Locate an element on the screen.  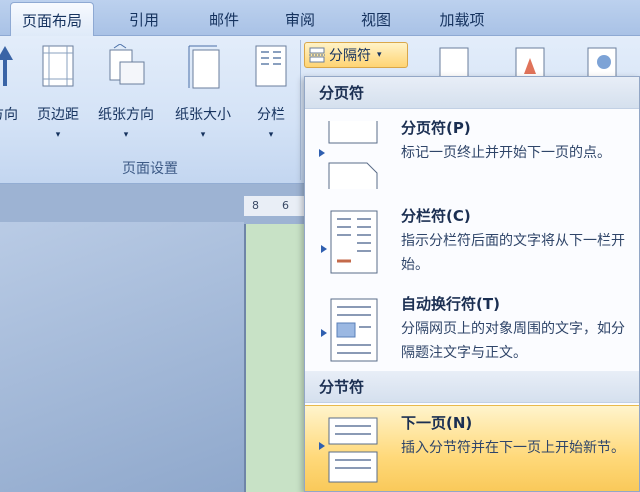
orientation-button: 方向 is located at coordinates (12, 109).